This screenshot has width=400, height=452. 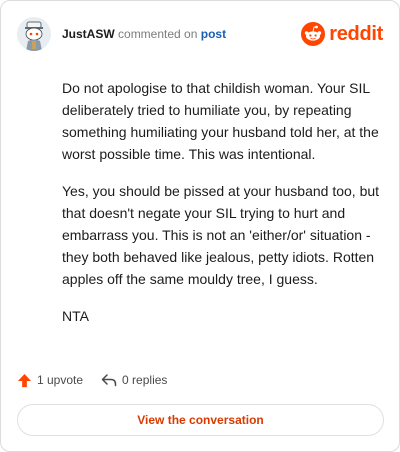 I want to click on comment-paragraph: NTA, so click(x=75, y=316).